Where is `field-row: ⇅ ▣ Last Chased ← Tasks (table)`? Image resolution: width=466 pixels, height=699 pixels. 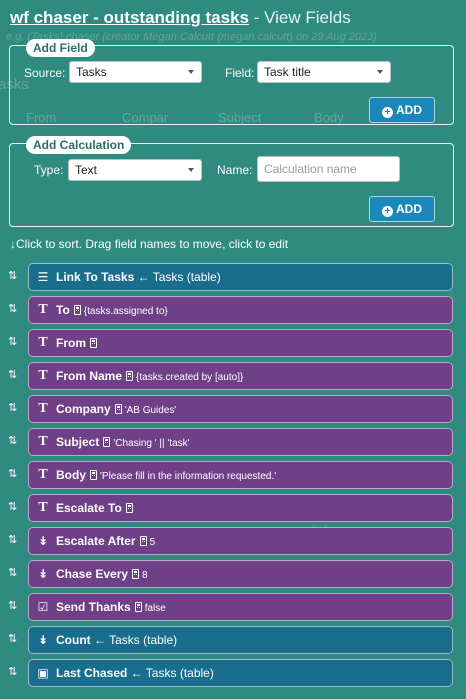 field-row: ⇅ ▣ Last Chased ← Tasks (table) is located at coordinates (233, 673).